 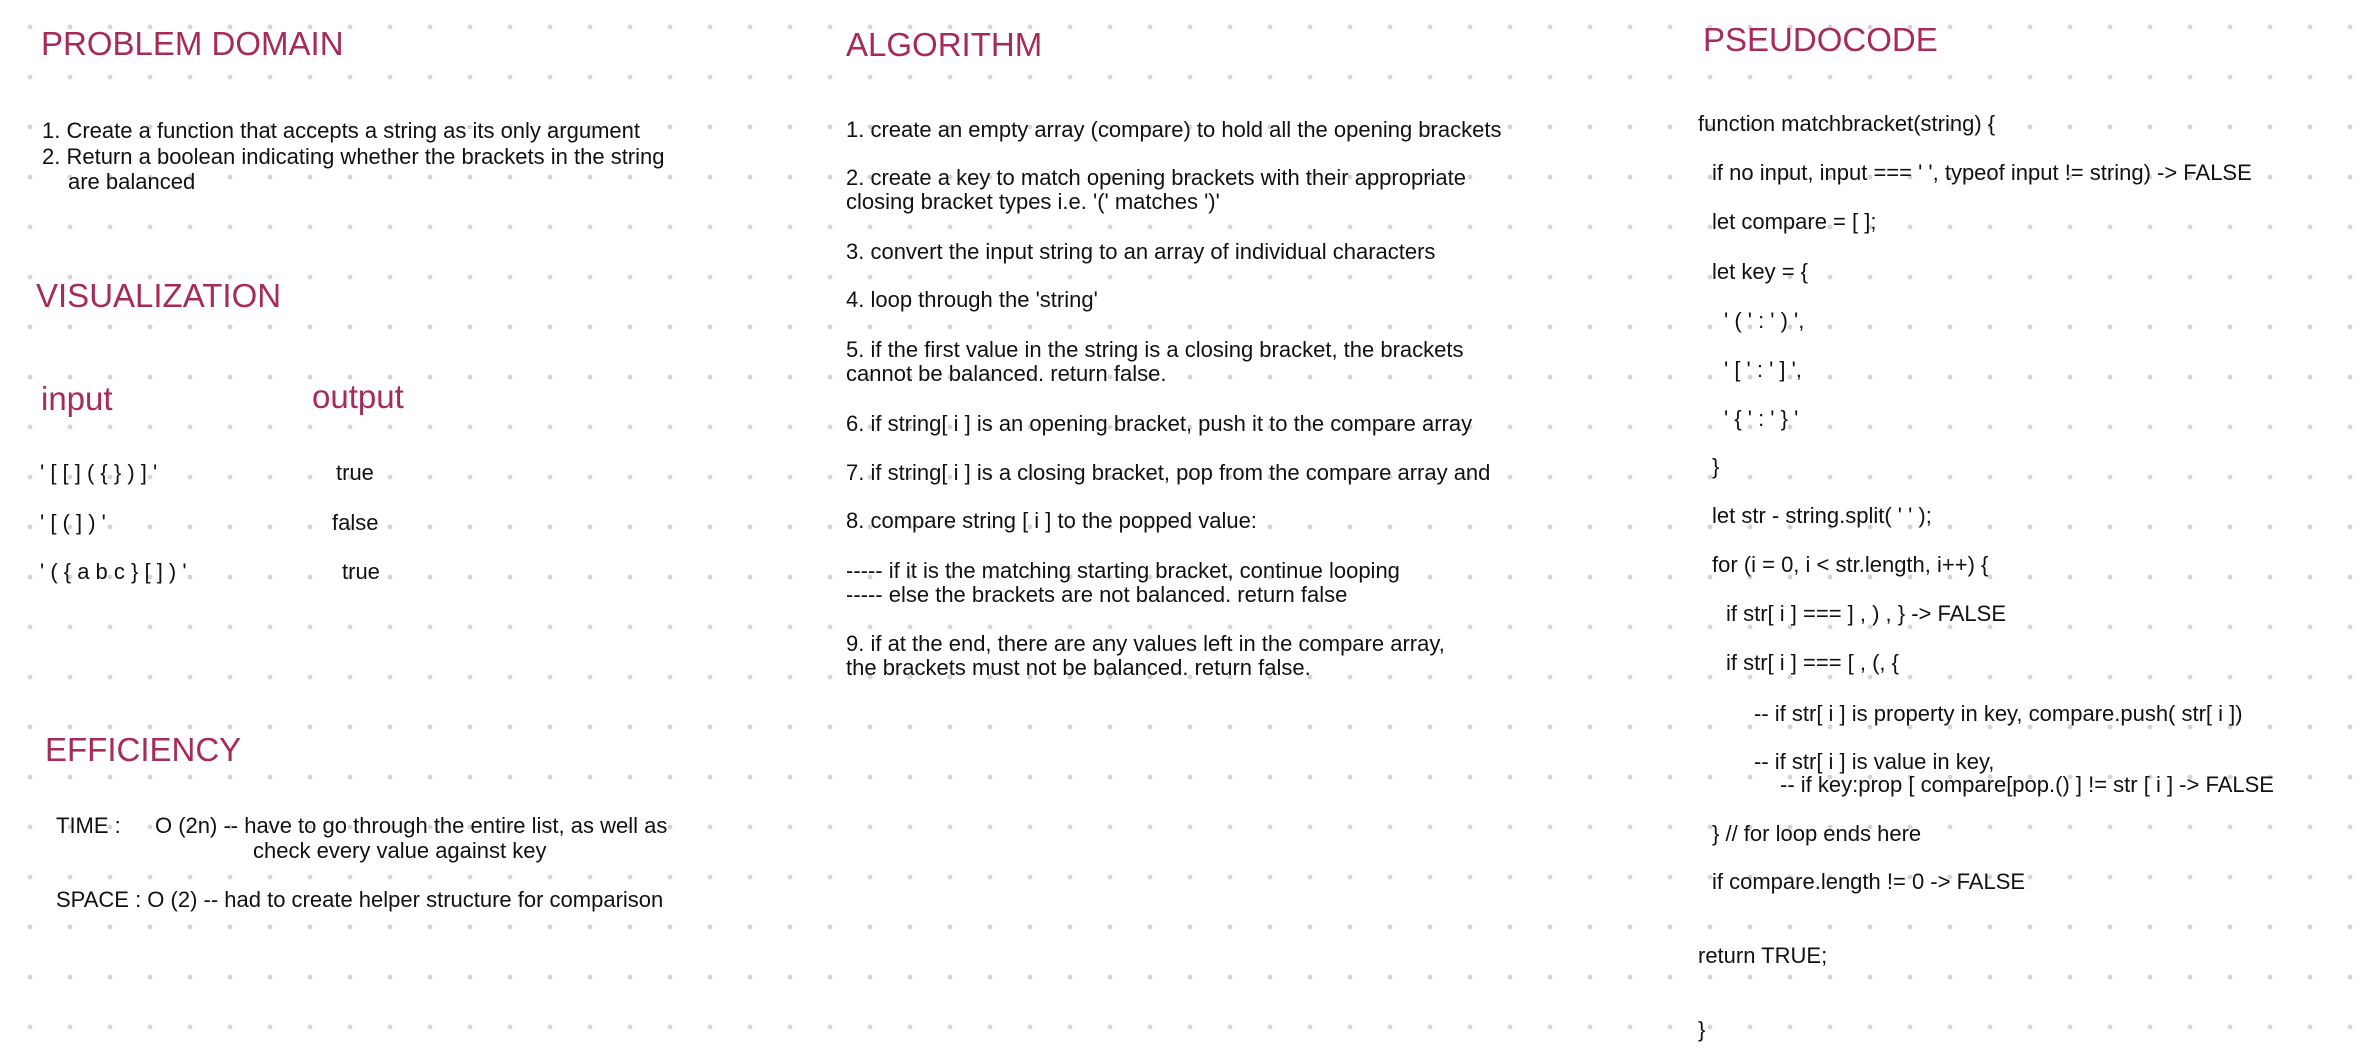 What do you see at coordinates (1847, 123) in the screenshot?
I see `pseudocode-line: function matchbracket(string) {` at bounding box center [1847, 123].